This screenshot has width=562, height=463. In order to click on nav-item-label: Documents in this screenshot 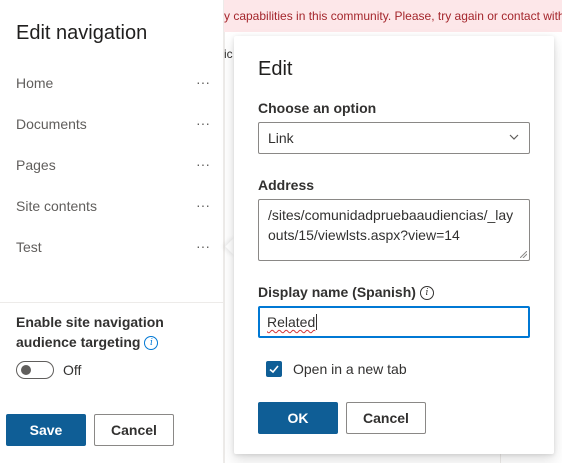, I will do `click(51, 123)`.